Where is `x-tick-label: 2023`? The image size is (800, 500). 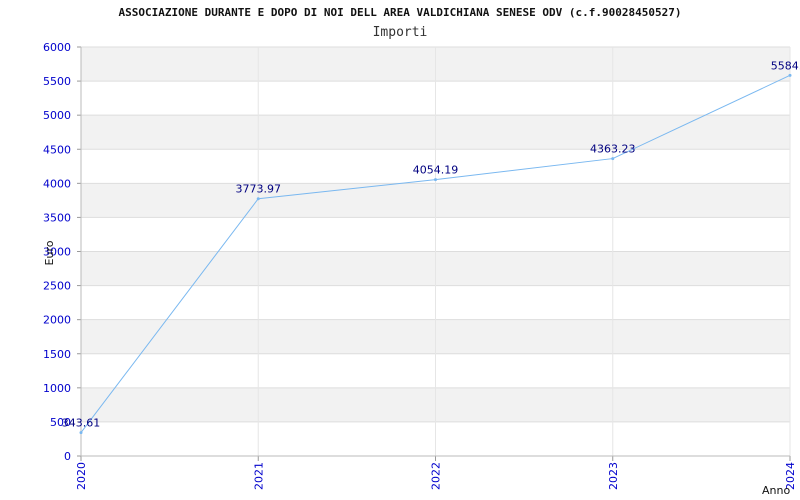 x-tick-label: 2023 is located at coordinates (613, 476).